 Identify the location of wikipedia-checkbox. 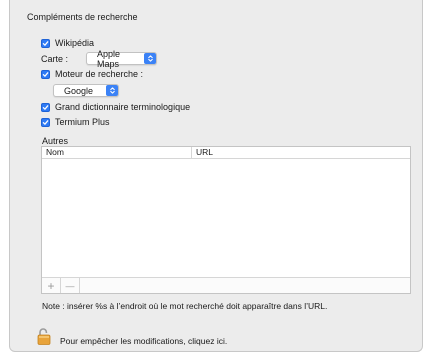
(45, 43).